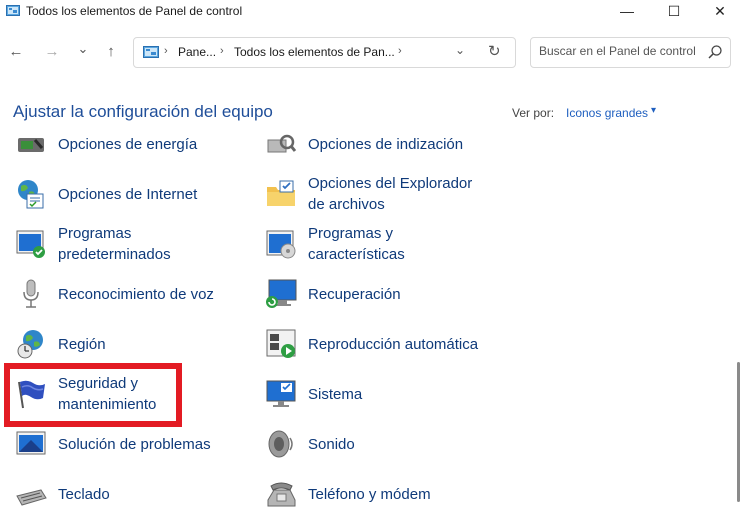  What do you see at coordinates (281, 244) in the screenshot?
I see `programs-features-icon` at bounding box center [281, 244].